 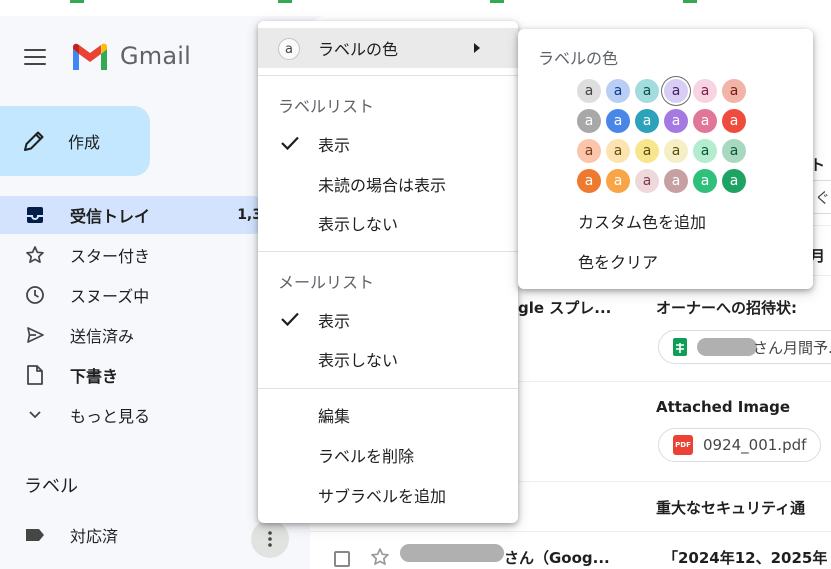 What do you see at coordinates (35, 535) in the screenshot?
I see `label-tag-icon` at bounding box center [35, 535].